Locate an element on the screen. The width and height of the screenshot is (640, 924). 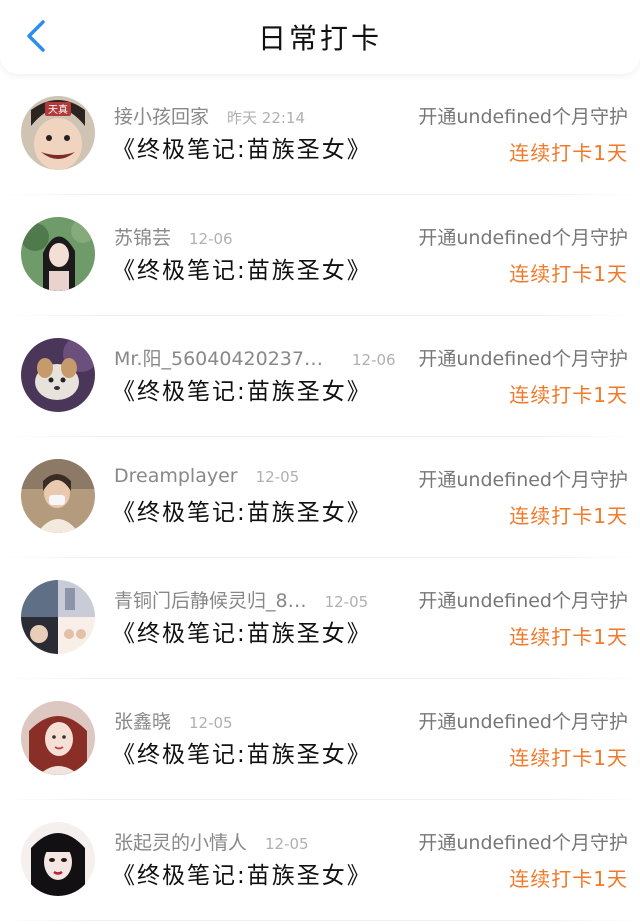
username: 苏锦芸 is located at coordinates (142, 236).